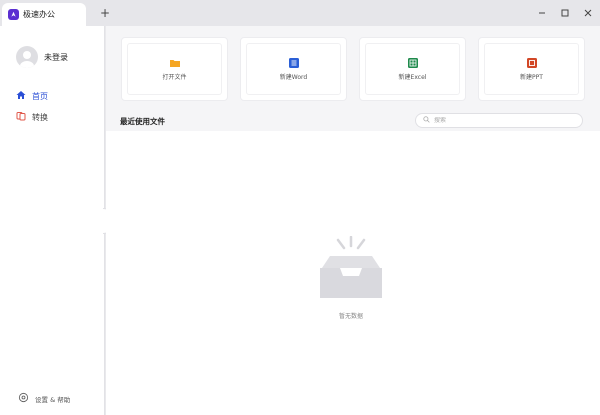  What do you see at coordinates (532, 63) in the screenshot?
I see `ppt-icon` at bounding box center [532, 63].